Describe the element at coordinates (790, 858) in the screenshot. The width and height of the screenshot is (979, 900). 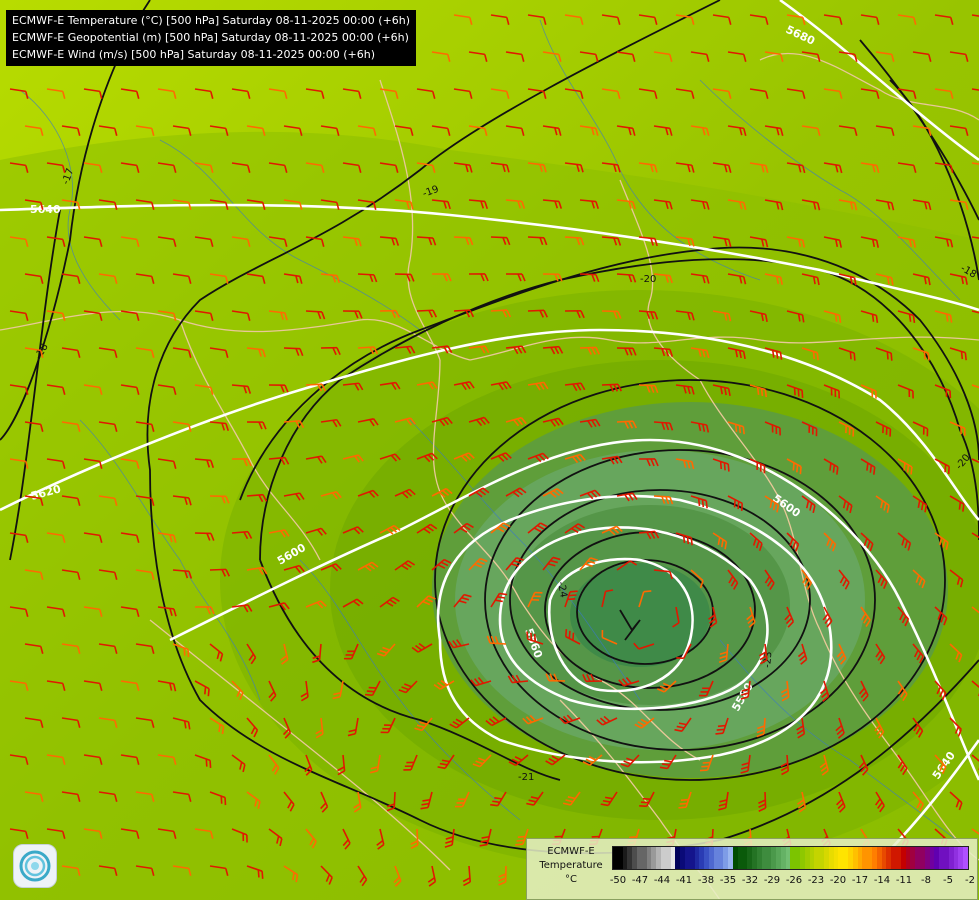
I see `legend-color-bar` at that location.